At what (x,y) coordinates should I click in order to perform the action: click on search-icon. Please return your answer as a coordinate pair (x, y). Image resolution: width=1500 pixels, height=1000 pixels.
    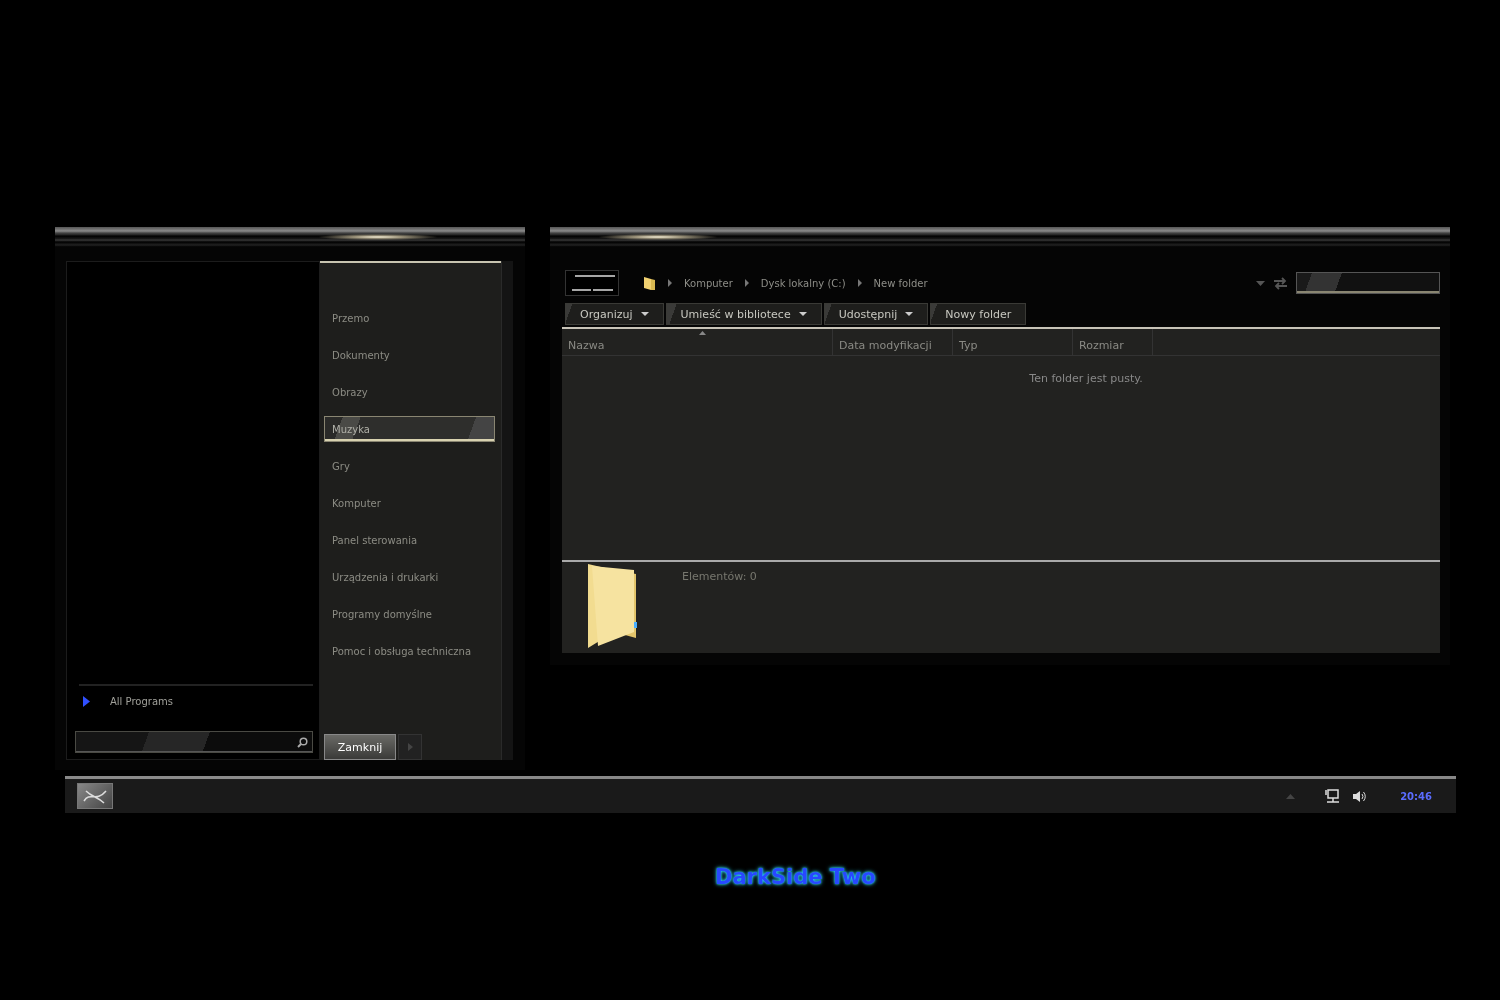
    Looking at the image, I should click on (303, 742).